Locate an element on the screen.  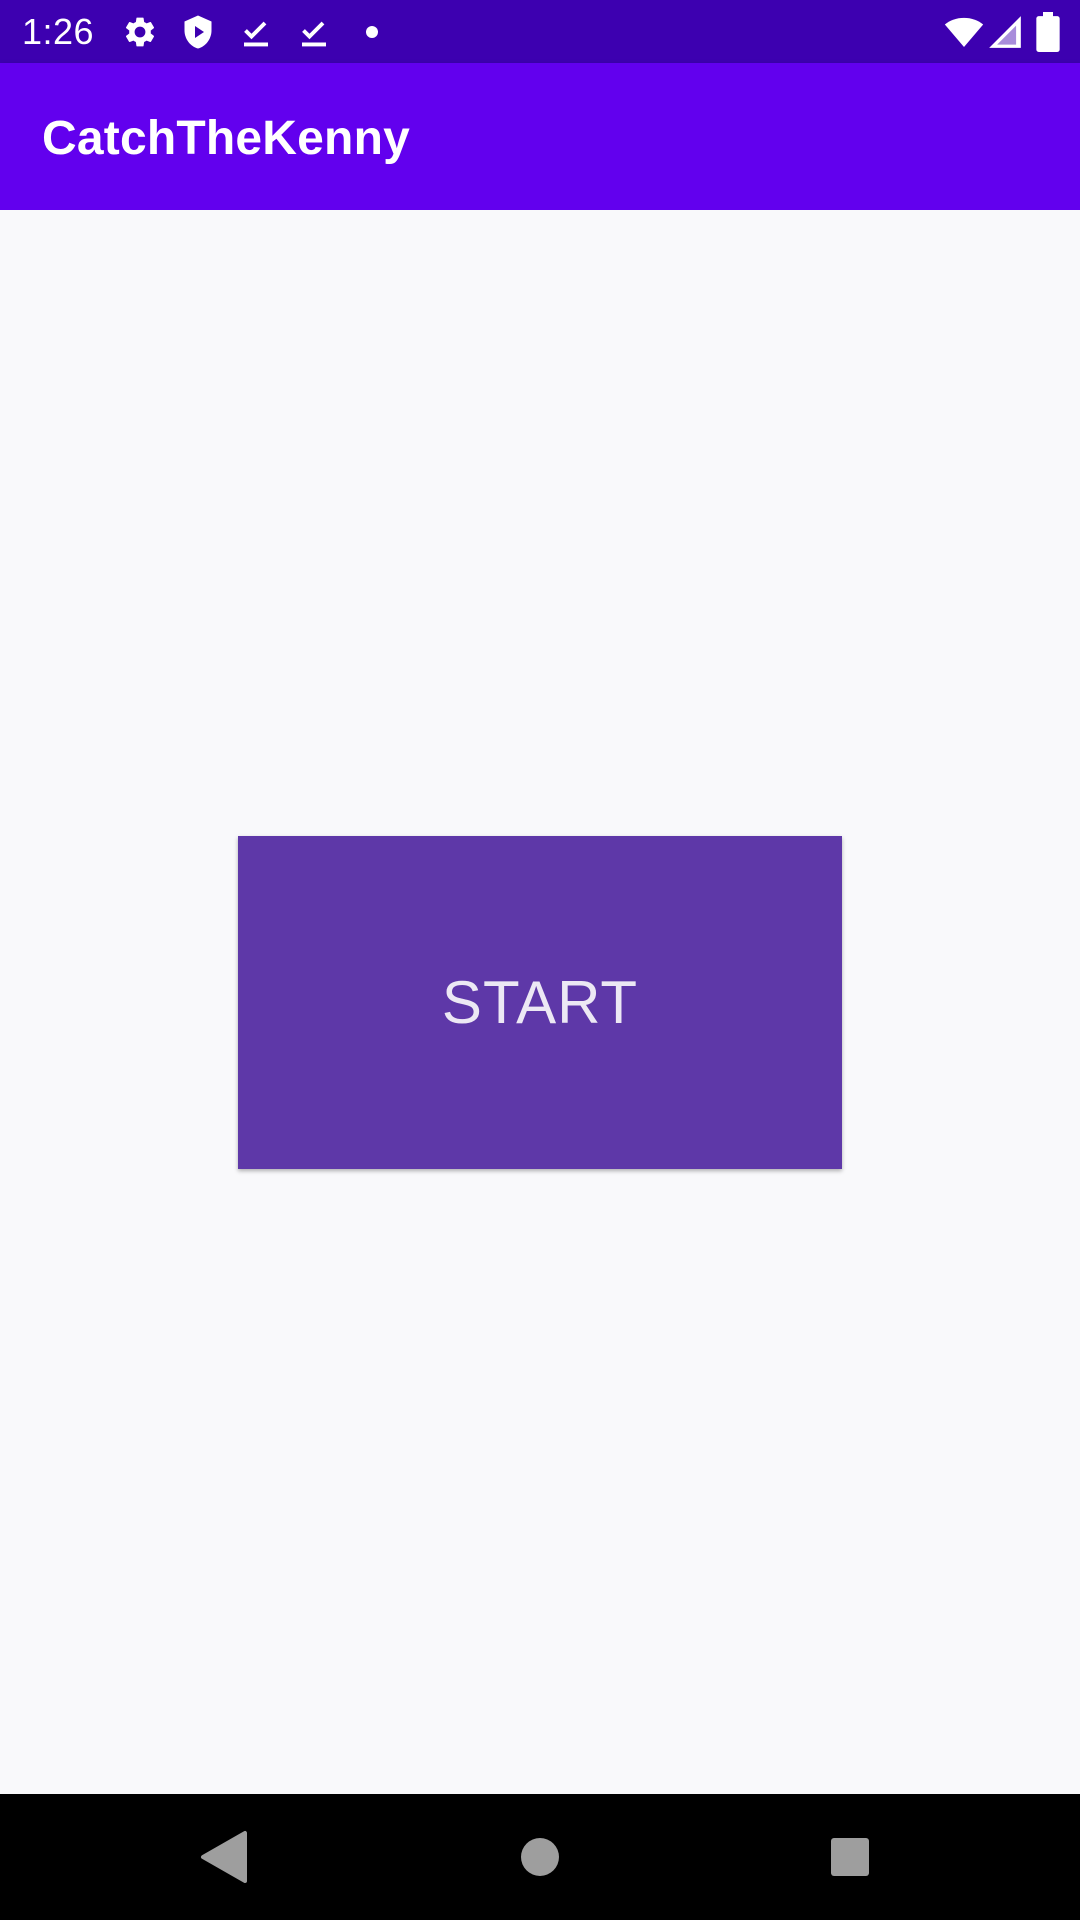
start-button-label: START is located at coordinates (540, 1002).